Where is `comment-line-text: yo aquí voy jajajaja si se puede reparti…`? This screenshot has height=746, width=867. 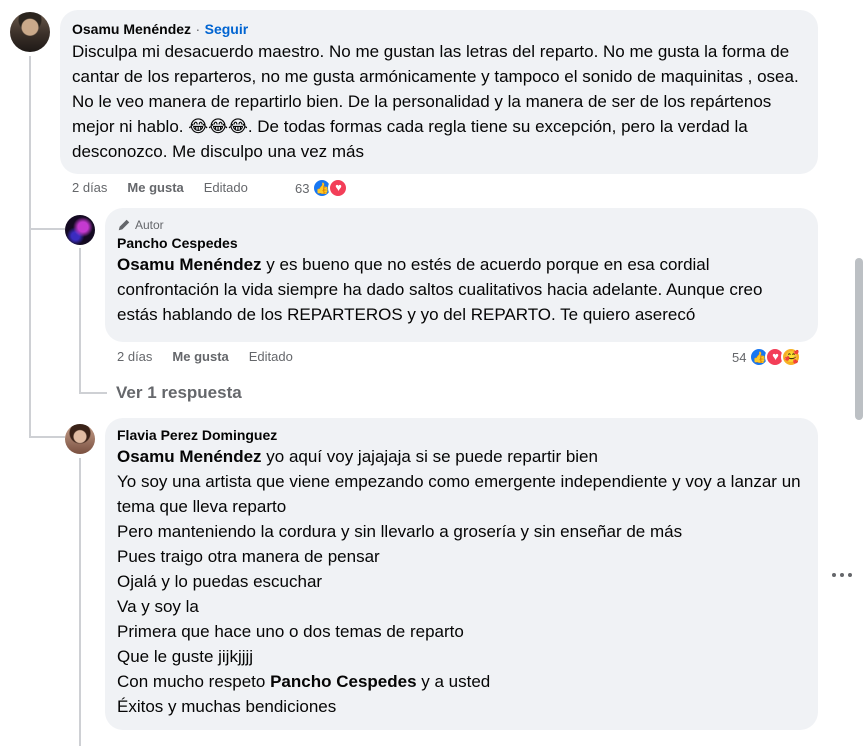
comment-line-text: yo aquí voy jajajaja si se puede reparti… is located at coordinates (429, 456).